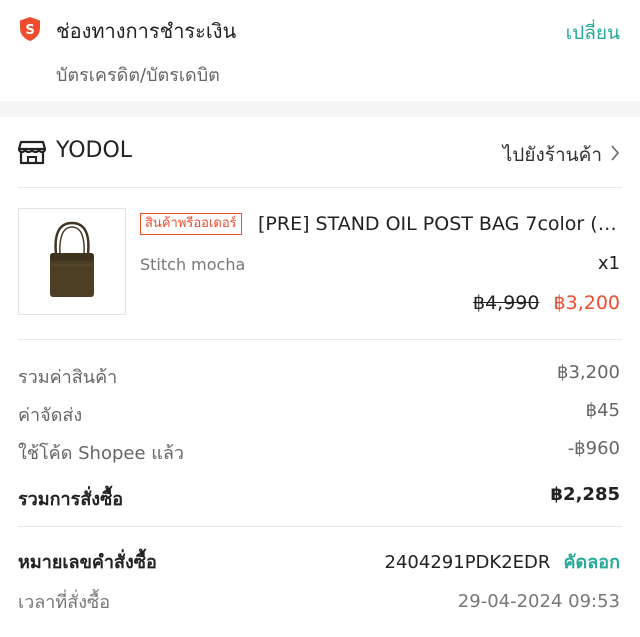 The width and height of the screenshot is (640, 637). What do you see at coordinates (87, 562) in the screenshot?
I see `order-number-label: หมายเลขคำสั่งซื้อ` at bounding box center [87, 562].